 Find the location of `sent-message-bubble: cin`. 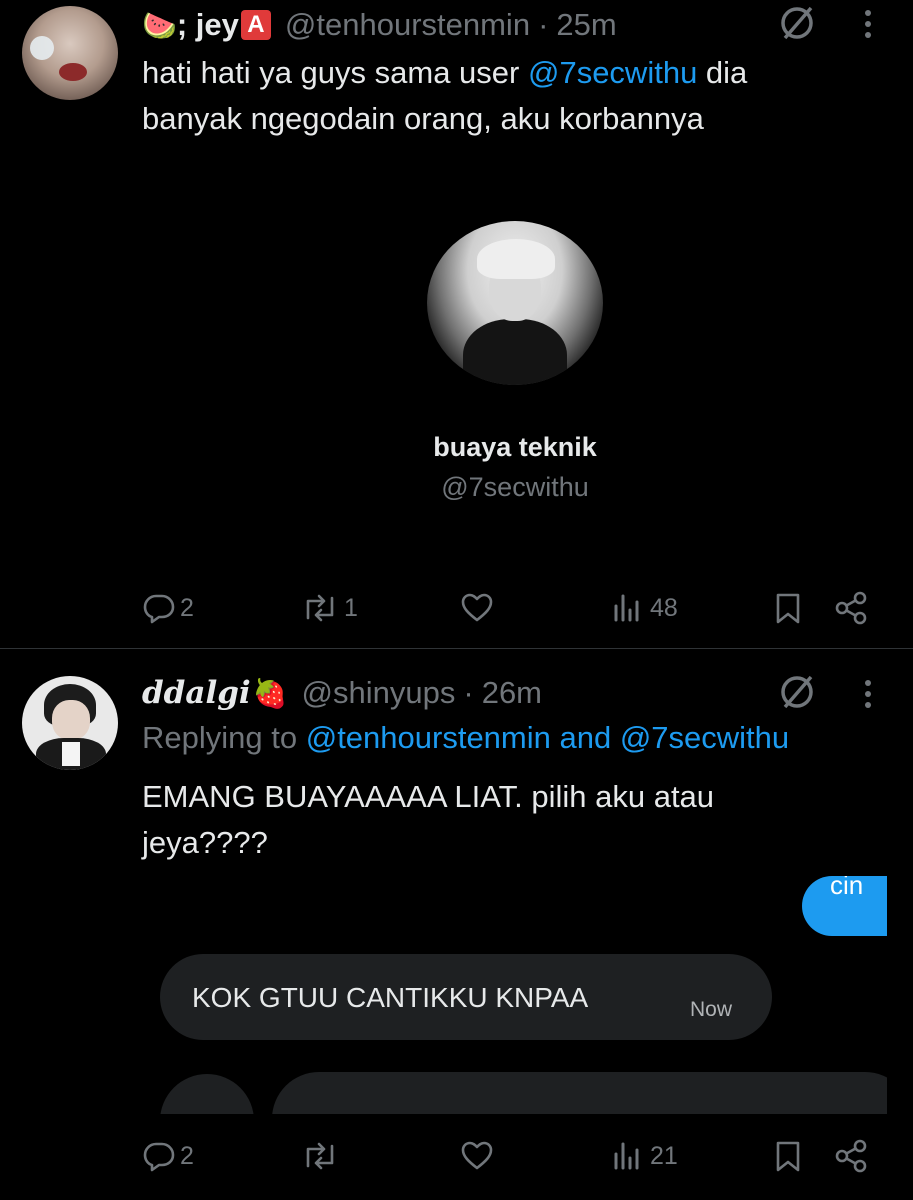

sent-message-bubble: cin is located at coordinates (844, 906).